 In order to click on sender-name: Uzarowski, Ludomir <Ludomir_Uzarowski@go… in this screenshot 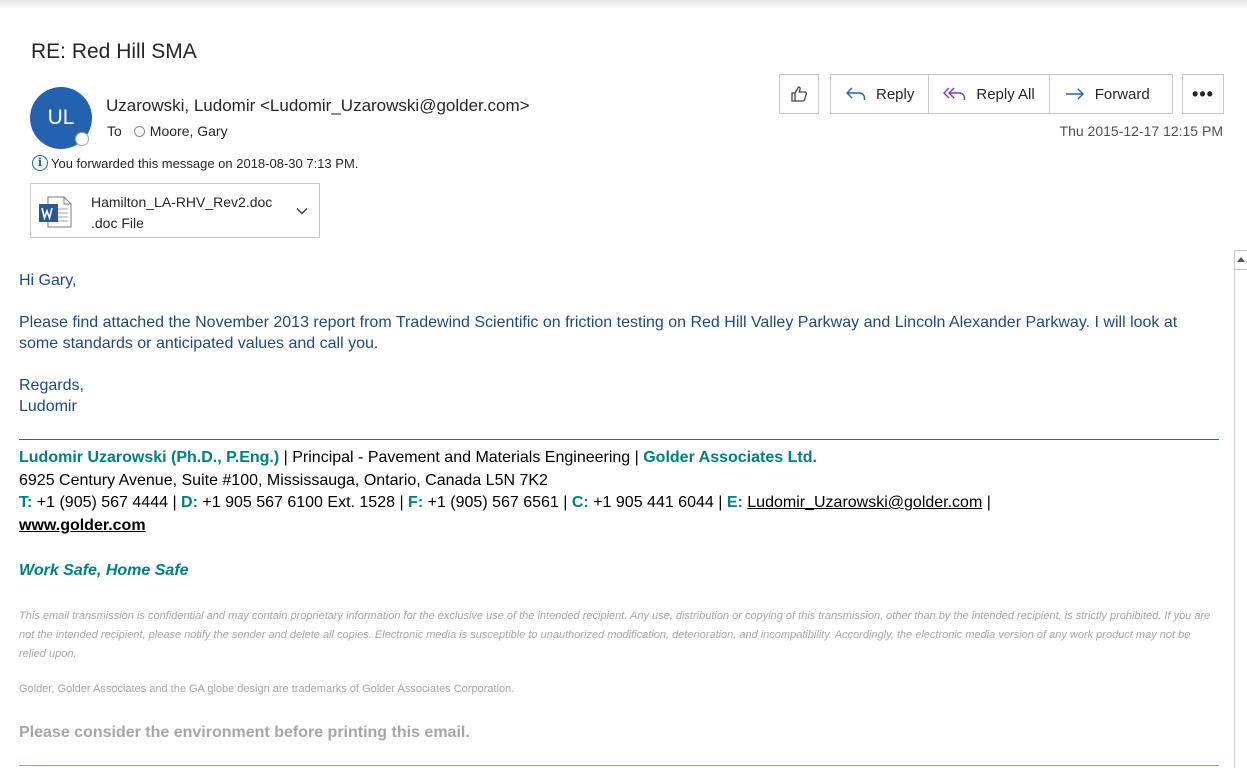, I will do `click(318, 106)`.